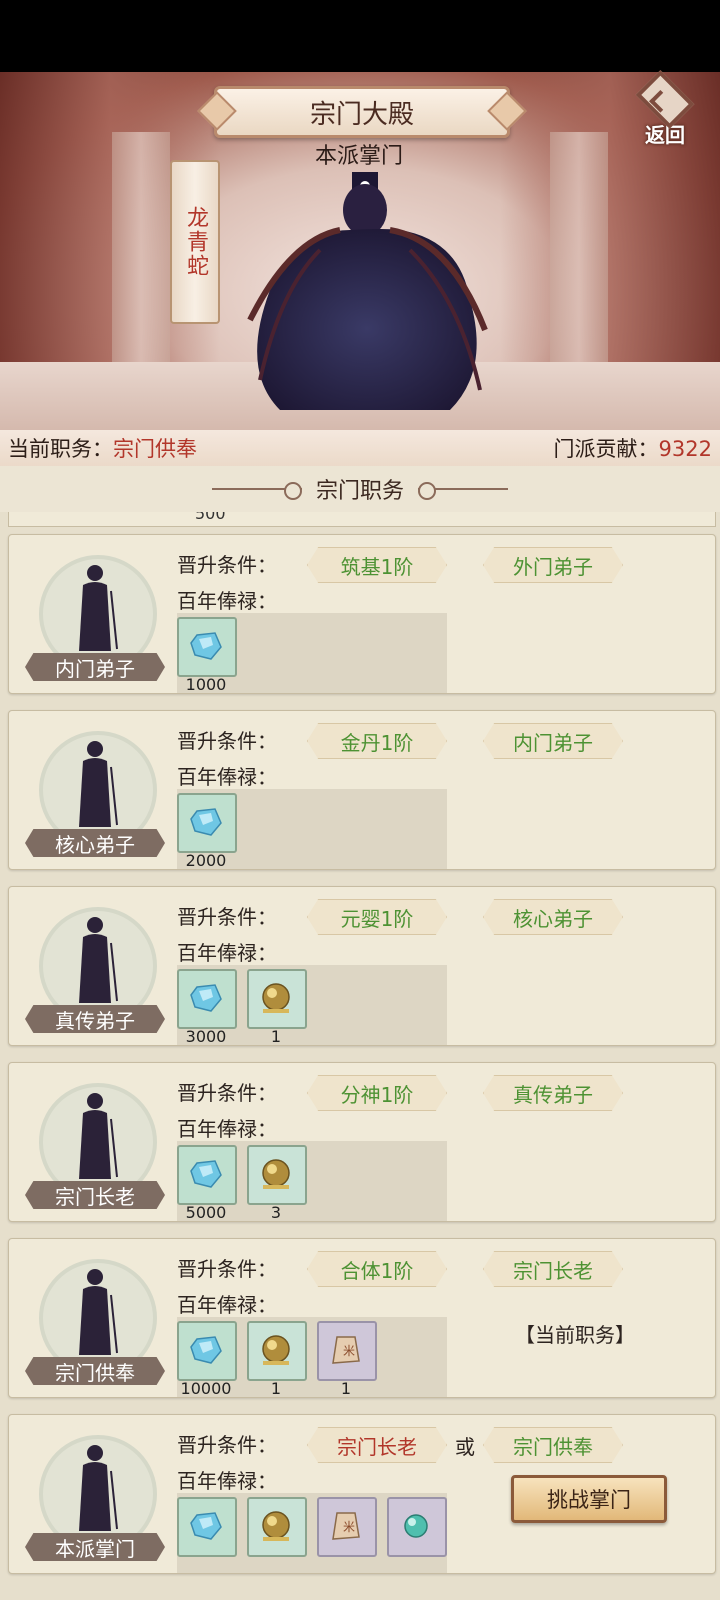 The image size is (720, 1600). I want to click on rank-card: 宗门长老 晋升条件： 百年俸禄： 分神1阶 真传弟子 5000 3, so click(362, 1142).